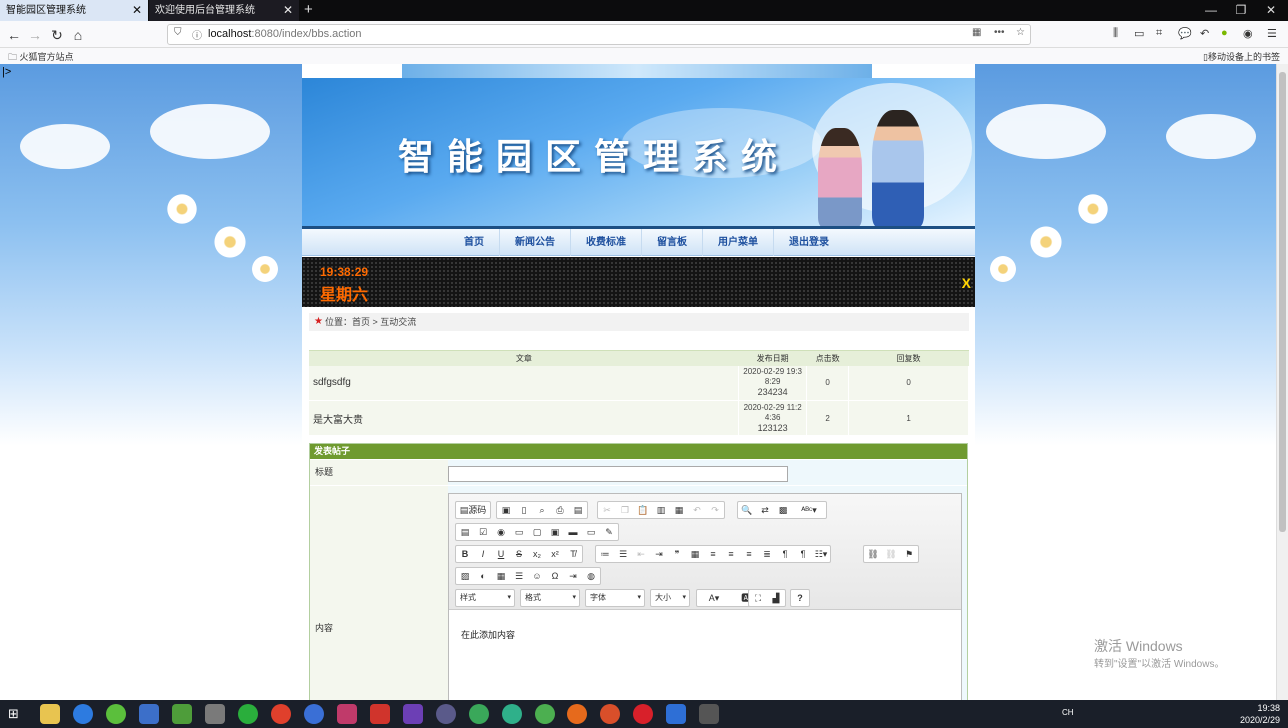  I want to click on unlink-icon: ⛓, so click(891, 554).